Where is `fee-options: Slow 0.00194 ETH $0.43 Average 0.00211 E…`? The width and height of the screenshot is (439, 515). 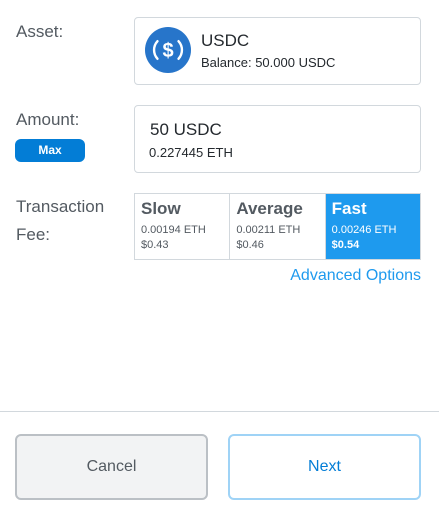 fee-options: Slow 0.00194 ETH $0.43 Average 0.00211 E… is located at coordinates (277, 226).